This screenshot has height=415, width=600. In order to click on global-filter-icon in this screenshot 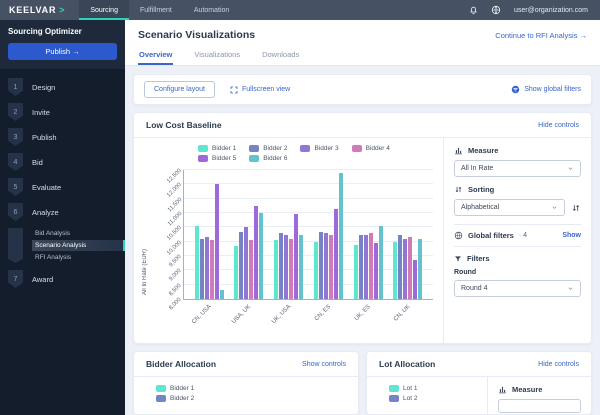, I will do `click(515, 89)`.